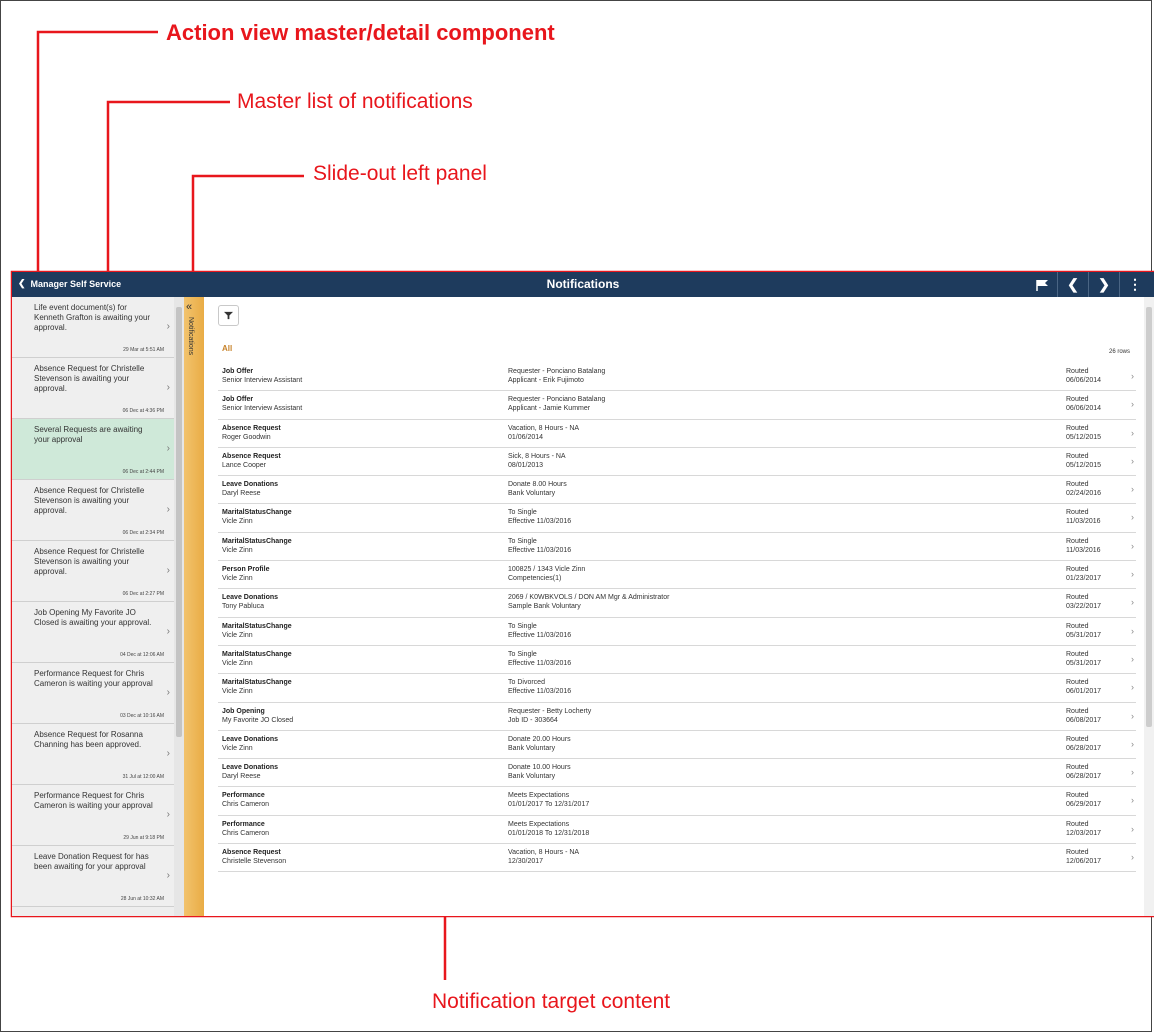  What do you see at coordinates (1083, 602) in the screenshot?
I see `row-status: Routed 03/22/2017` at bounding box center [1083, 602].